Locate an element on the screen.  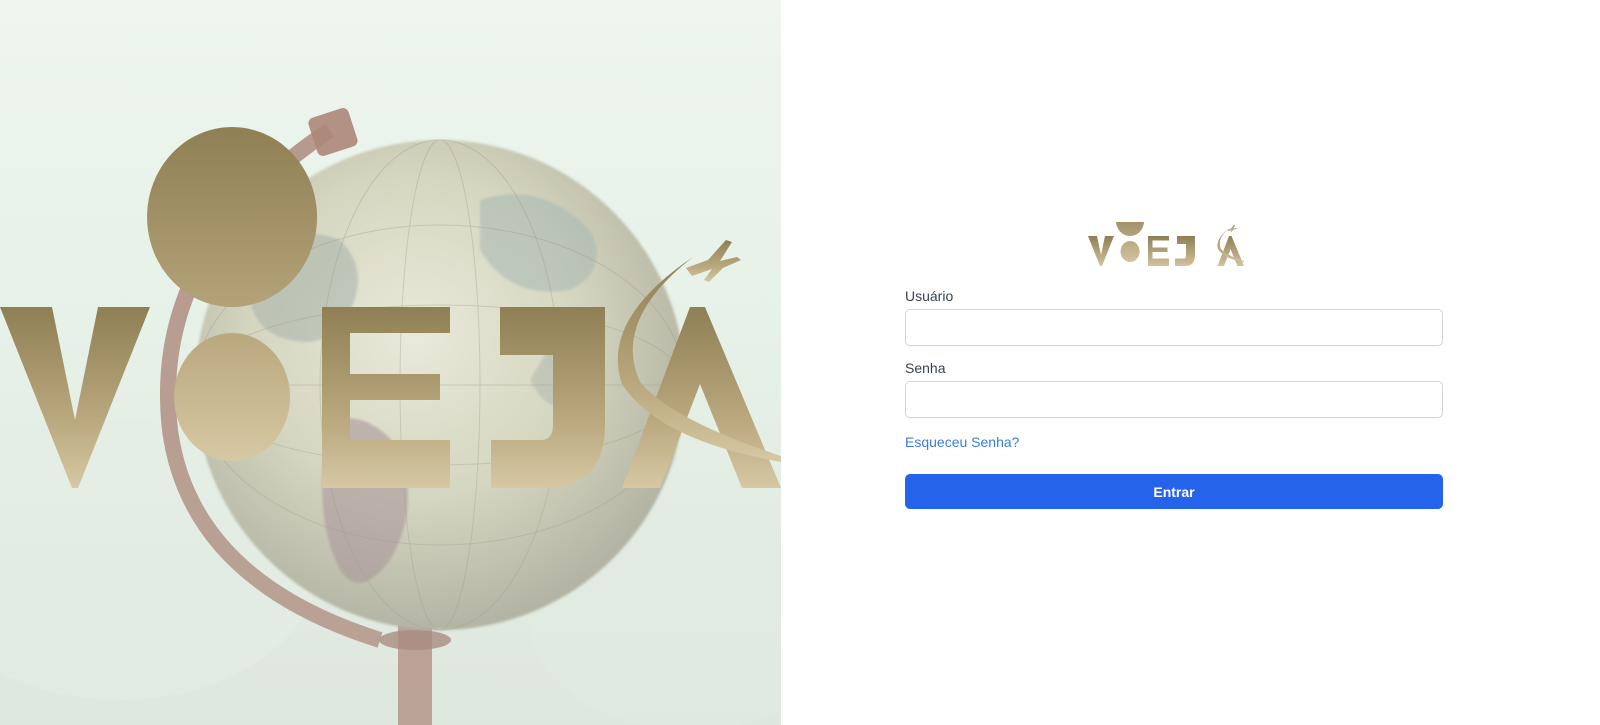
username-group: Usuário is located at coordinates (1174, 317).